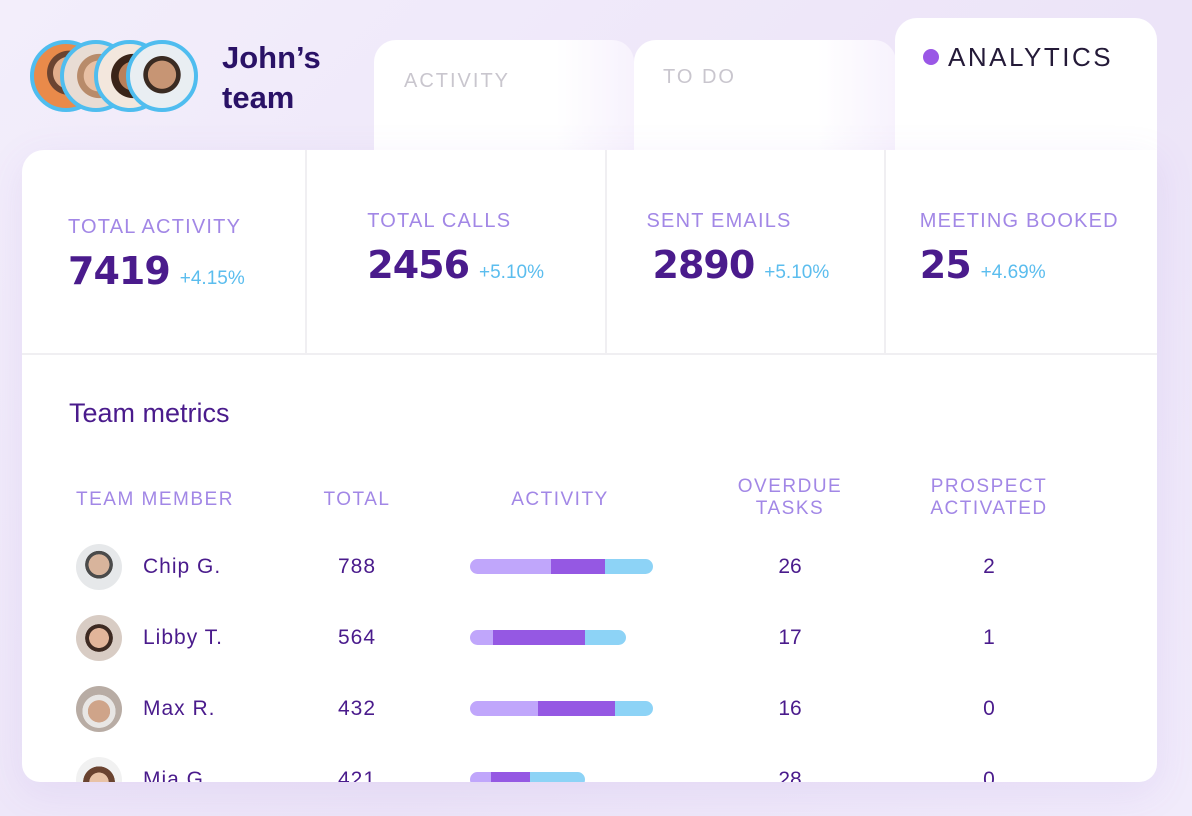 The height and width of the screenshot is (816, 1192). What do you see at coordinates (1019, 221) in the screenshot?
I see `stat-label: MEETING BOOKED` at bounding box center [1019, 221].